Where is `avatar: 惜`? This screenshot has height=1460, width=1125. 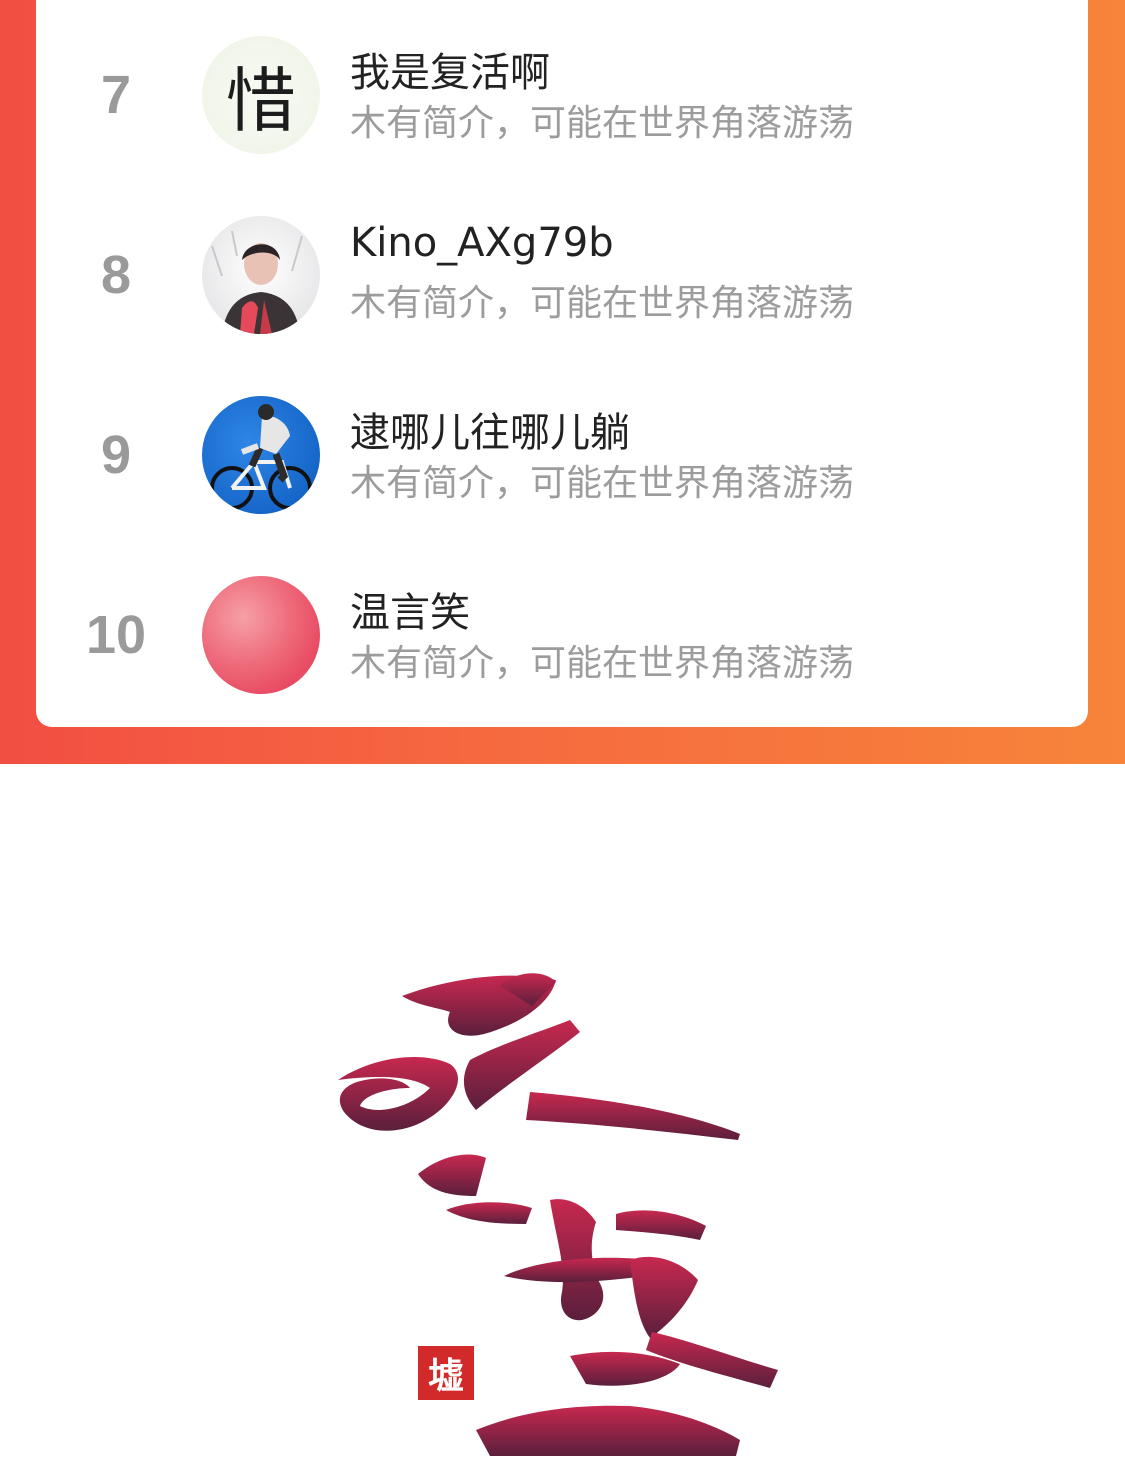 avatar: 惜 is located at coordinates (261, 95).